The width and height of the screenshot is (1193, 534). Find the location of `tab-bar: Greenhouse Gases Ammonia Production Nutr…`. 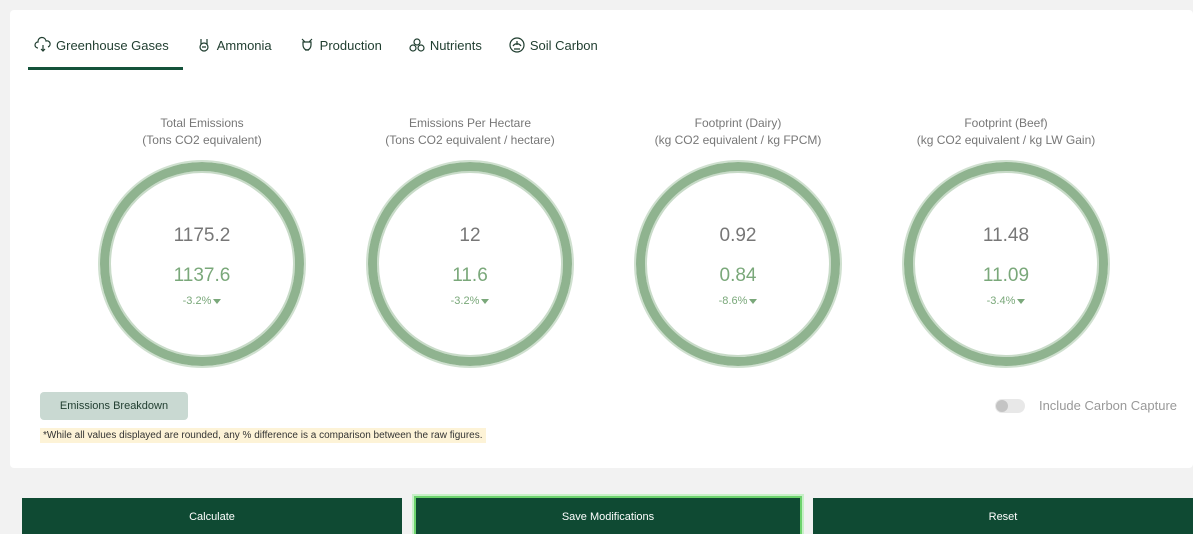

tab-bar: Greenhouse Gases Ammonia Production Nutr… is located at coordinates (326, 51).